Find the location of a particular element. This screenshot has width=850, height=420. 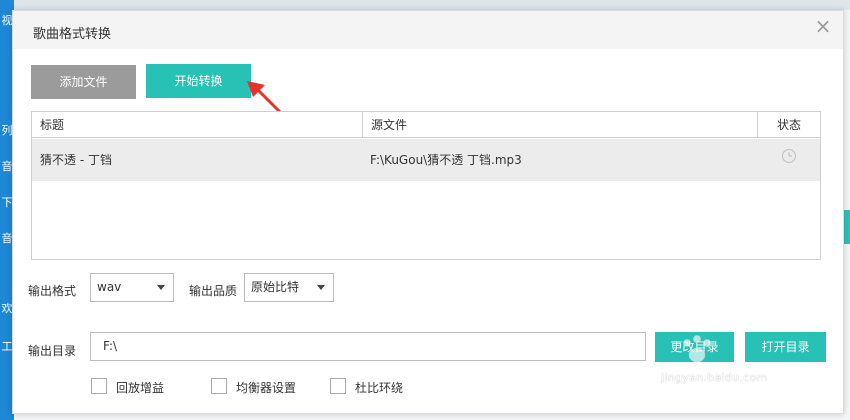

output-format-label: 输出格式 is located at coordinates (52, 291).